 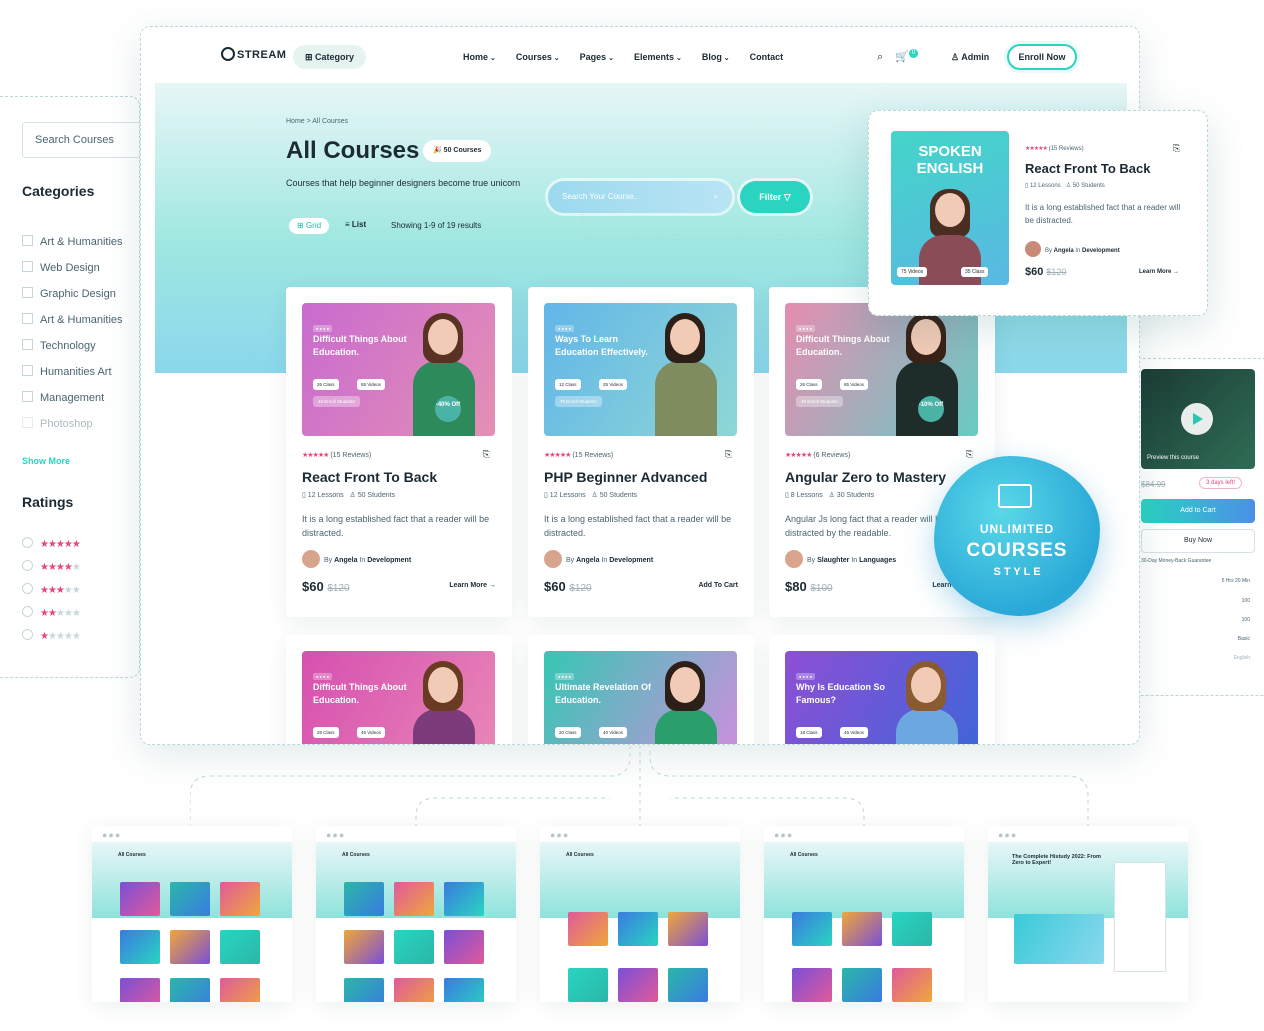 What do you see at coordinates (51, 543) in the screenshot?
I see `rating-5-option: ★★★★★` at bounding box center [51, 543].